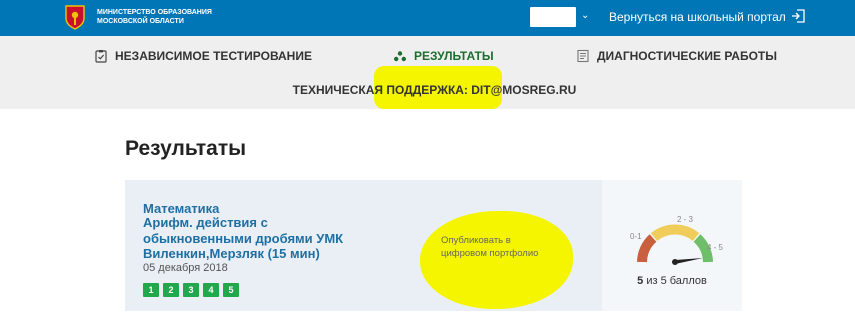 The image size is (855, 317). Describe the element at coordinates (75, 17) in the screenshot. I see `coat-of-arms-logo` at that location.